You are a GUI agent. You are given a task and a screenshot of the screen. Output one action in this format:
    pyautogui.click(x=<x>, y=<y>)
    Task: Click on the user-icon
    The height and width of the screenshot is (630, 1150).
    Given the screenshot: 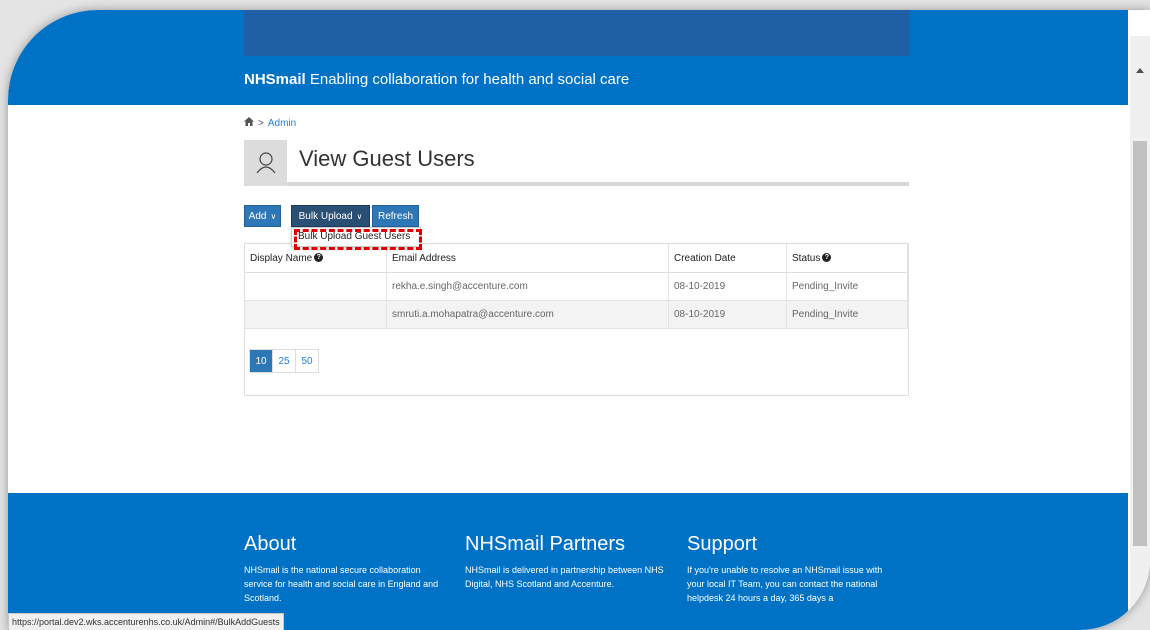 What is the action you would take?
    pyautogui.click(x=265, y=163)
    